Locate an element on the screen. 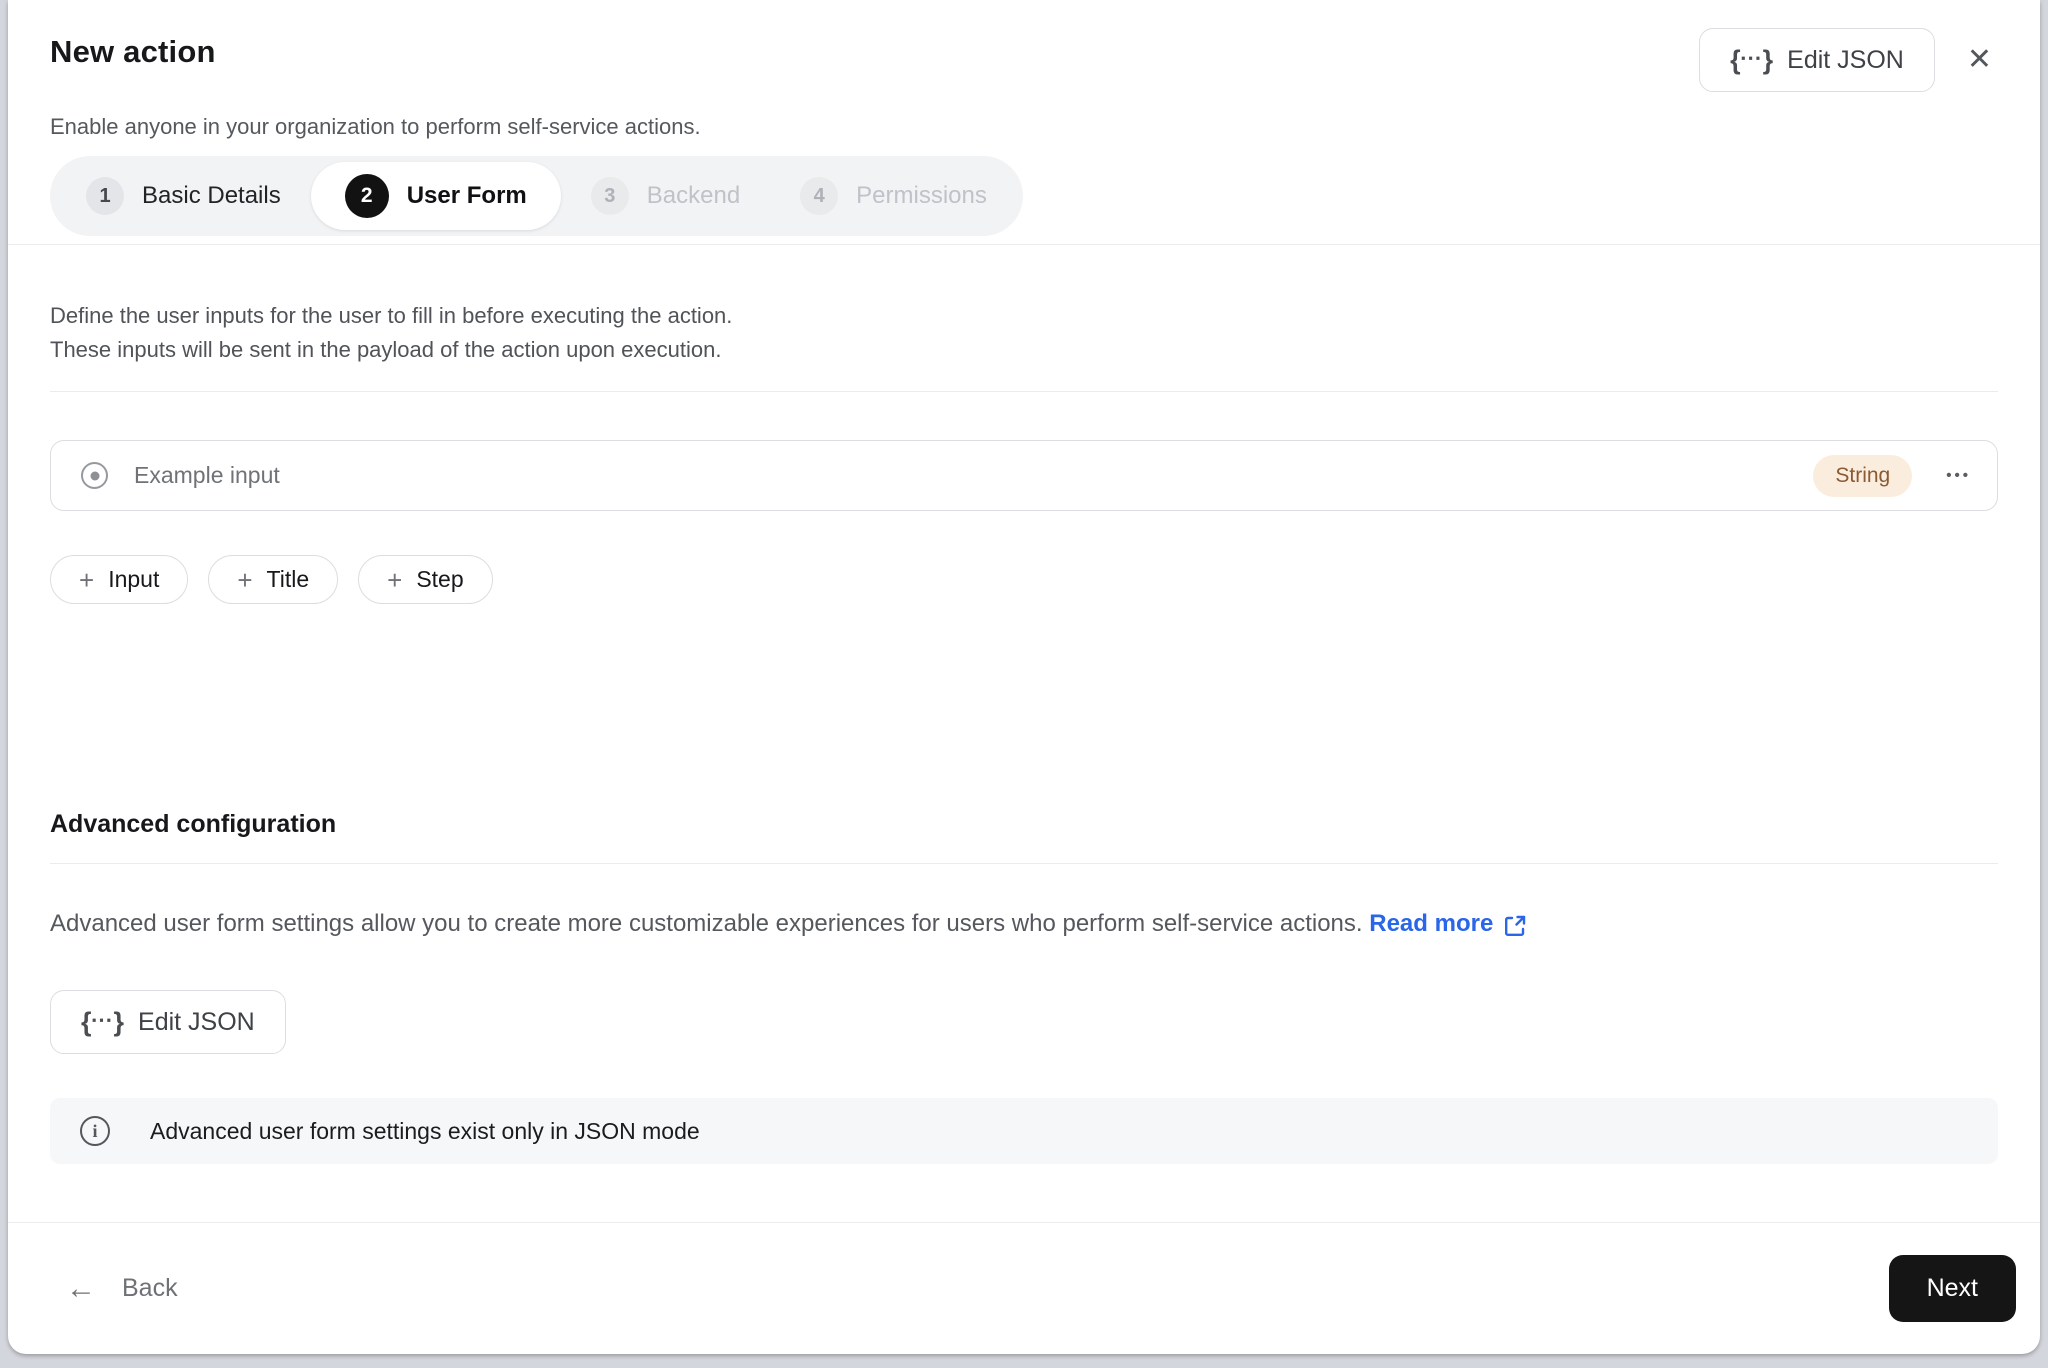 The height and width of the screenshot is (1368, 2048). row-menu-icon: ••• is located at coordinates (1958, 475).